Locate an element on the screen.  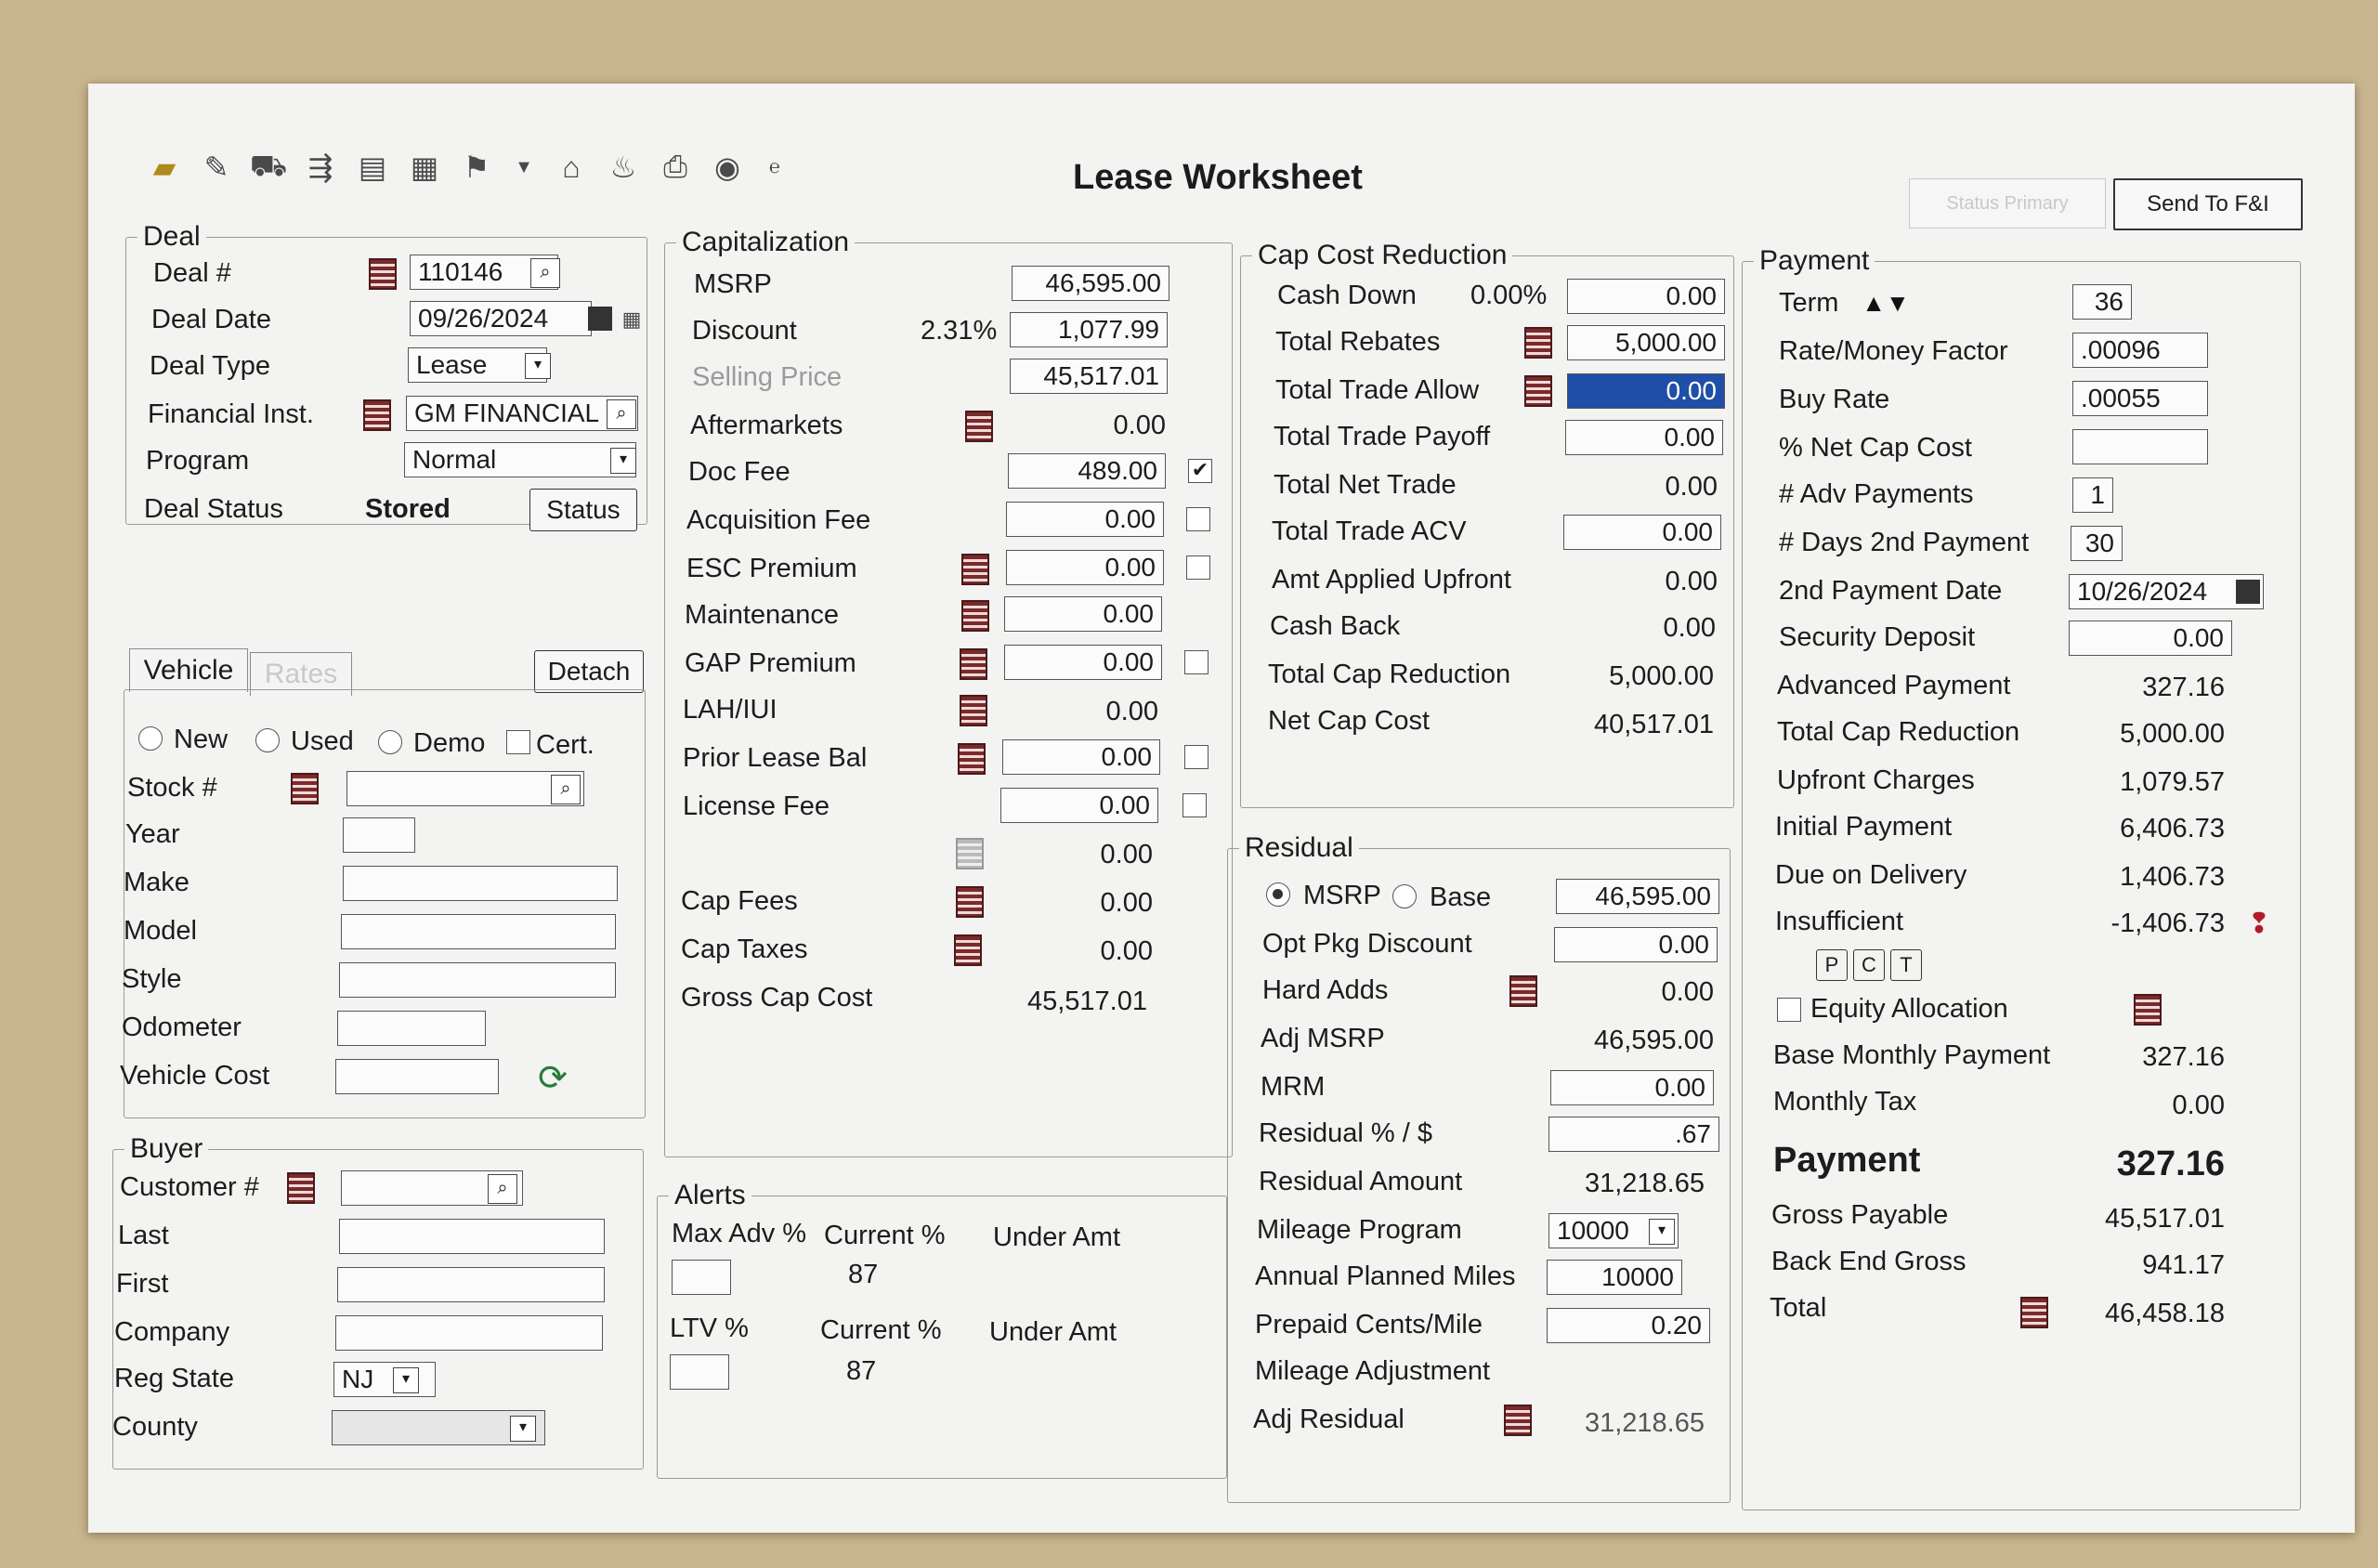
date-picker-icon: ▦ is located at coordinates (631, 319).